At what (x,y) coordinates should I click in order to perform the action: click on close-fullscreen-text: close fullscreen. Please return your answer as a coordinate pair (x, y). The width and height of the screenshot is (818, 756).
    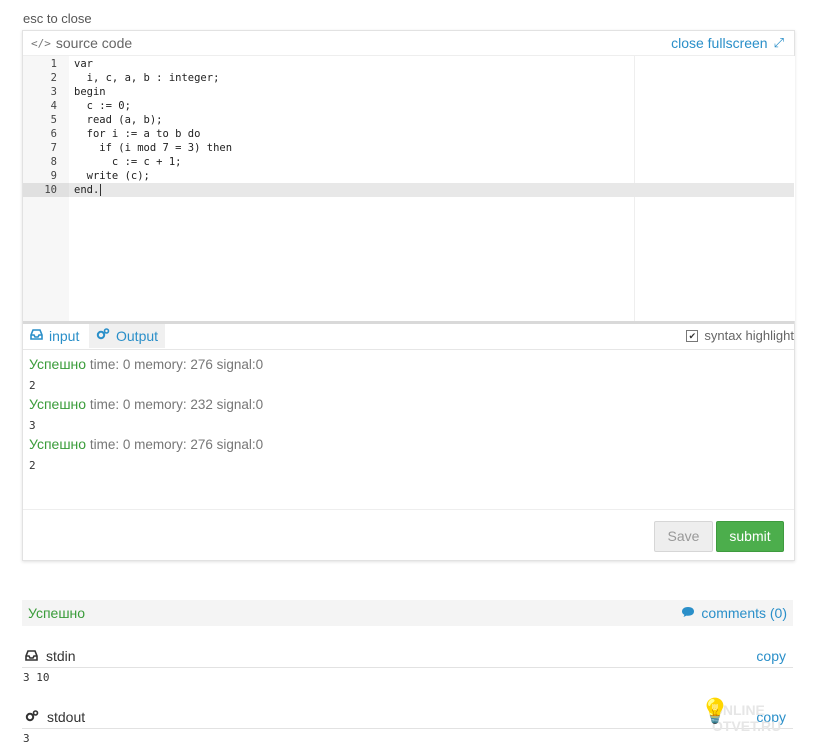
    Looking at the image, I should click on (719, 43).